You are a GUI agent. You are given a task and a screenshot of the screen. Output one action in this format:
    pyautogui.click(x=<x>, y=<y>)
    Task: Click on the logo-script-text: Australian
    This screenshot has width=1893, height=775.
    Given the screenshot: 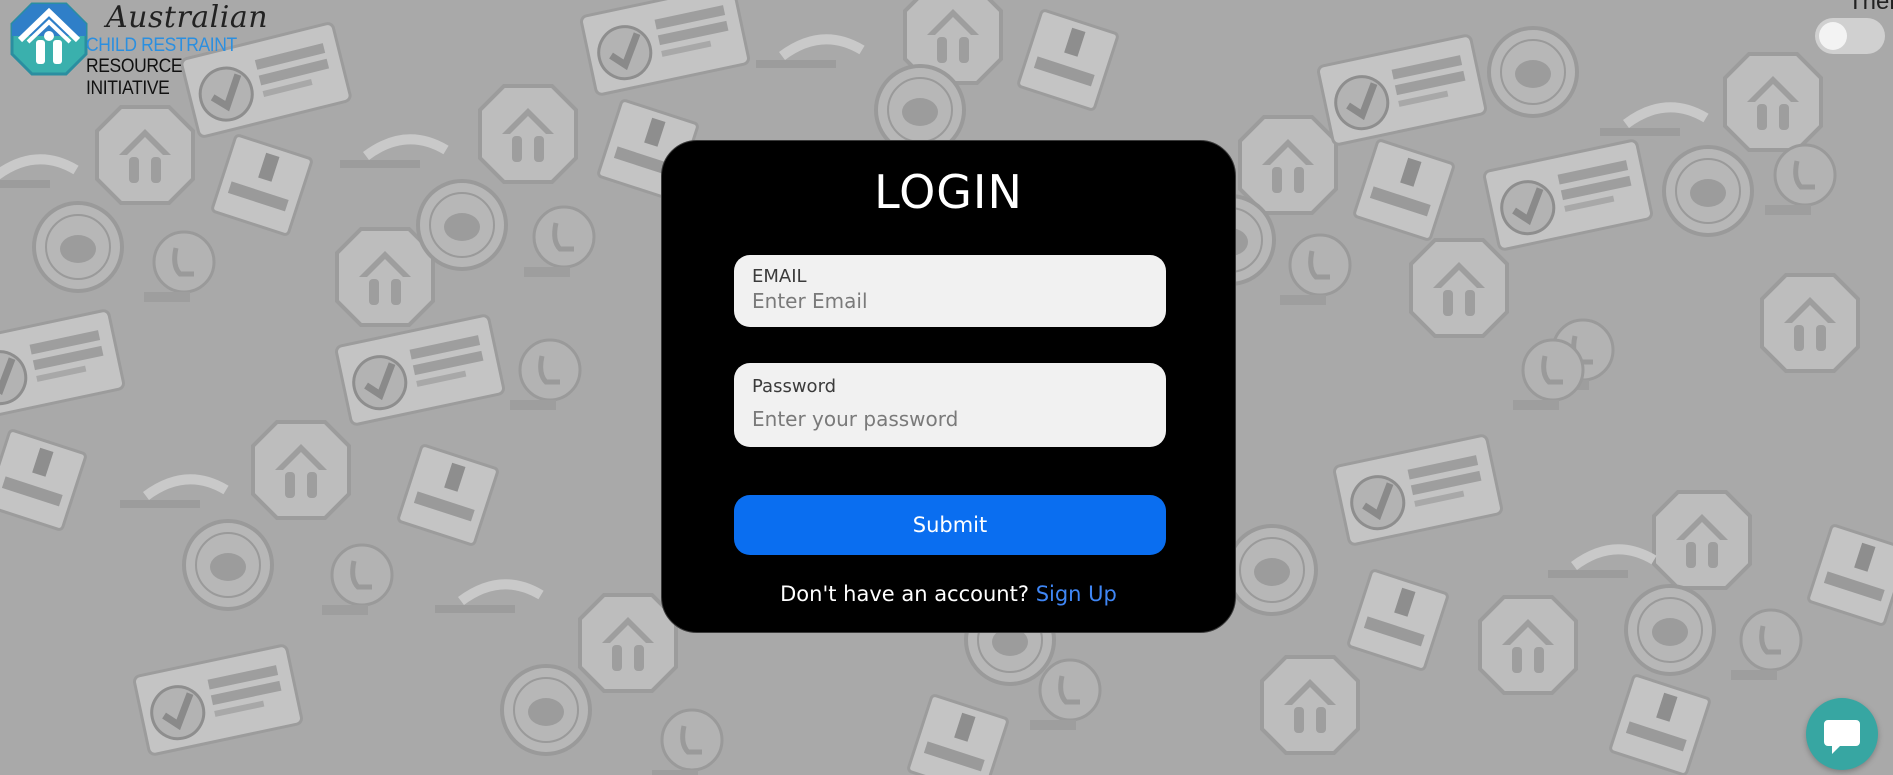 What is the action you would take?
    pyautogui.click(x=187, y=17)
    